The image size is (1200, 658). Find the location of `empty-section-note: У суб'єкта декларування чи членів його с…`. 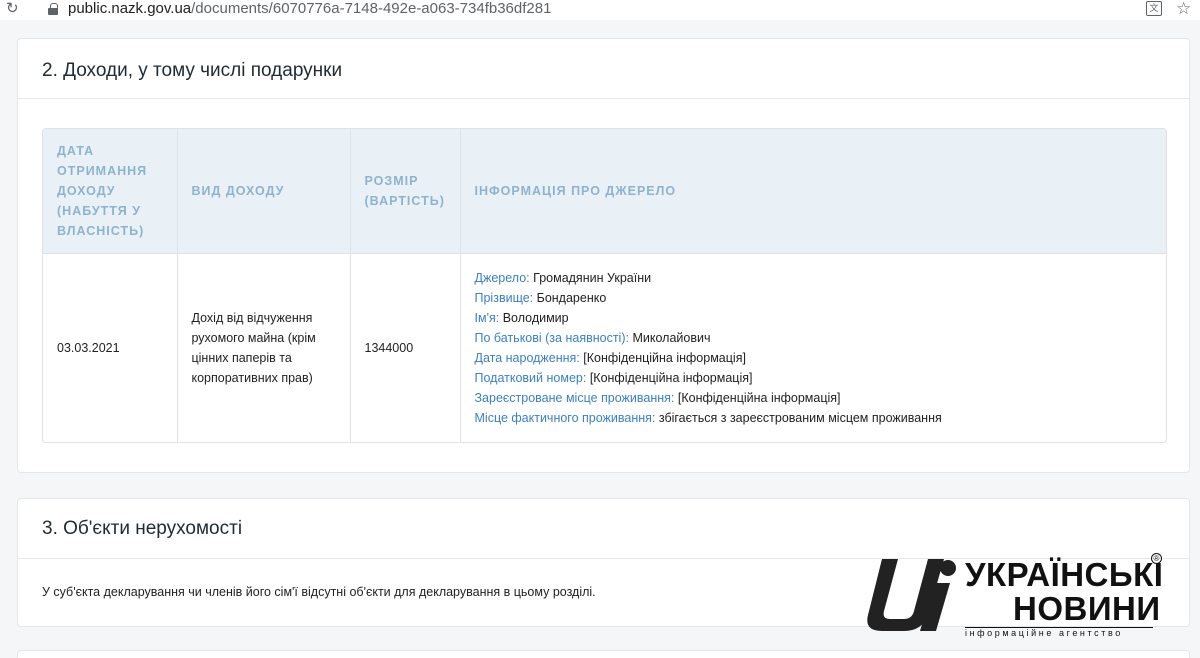

empty-section-note: У суб'єкта декларування чи членів його с… is located at coordinates (319, 592).